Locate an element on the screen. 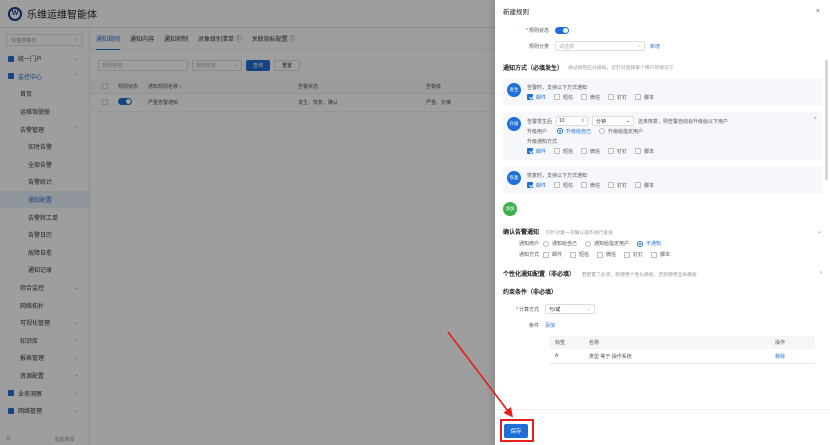 The height and width of the screenshot is (445, 830). notify-user-option-label: 通知给指定用户 is located at coordinates (612, 244).